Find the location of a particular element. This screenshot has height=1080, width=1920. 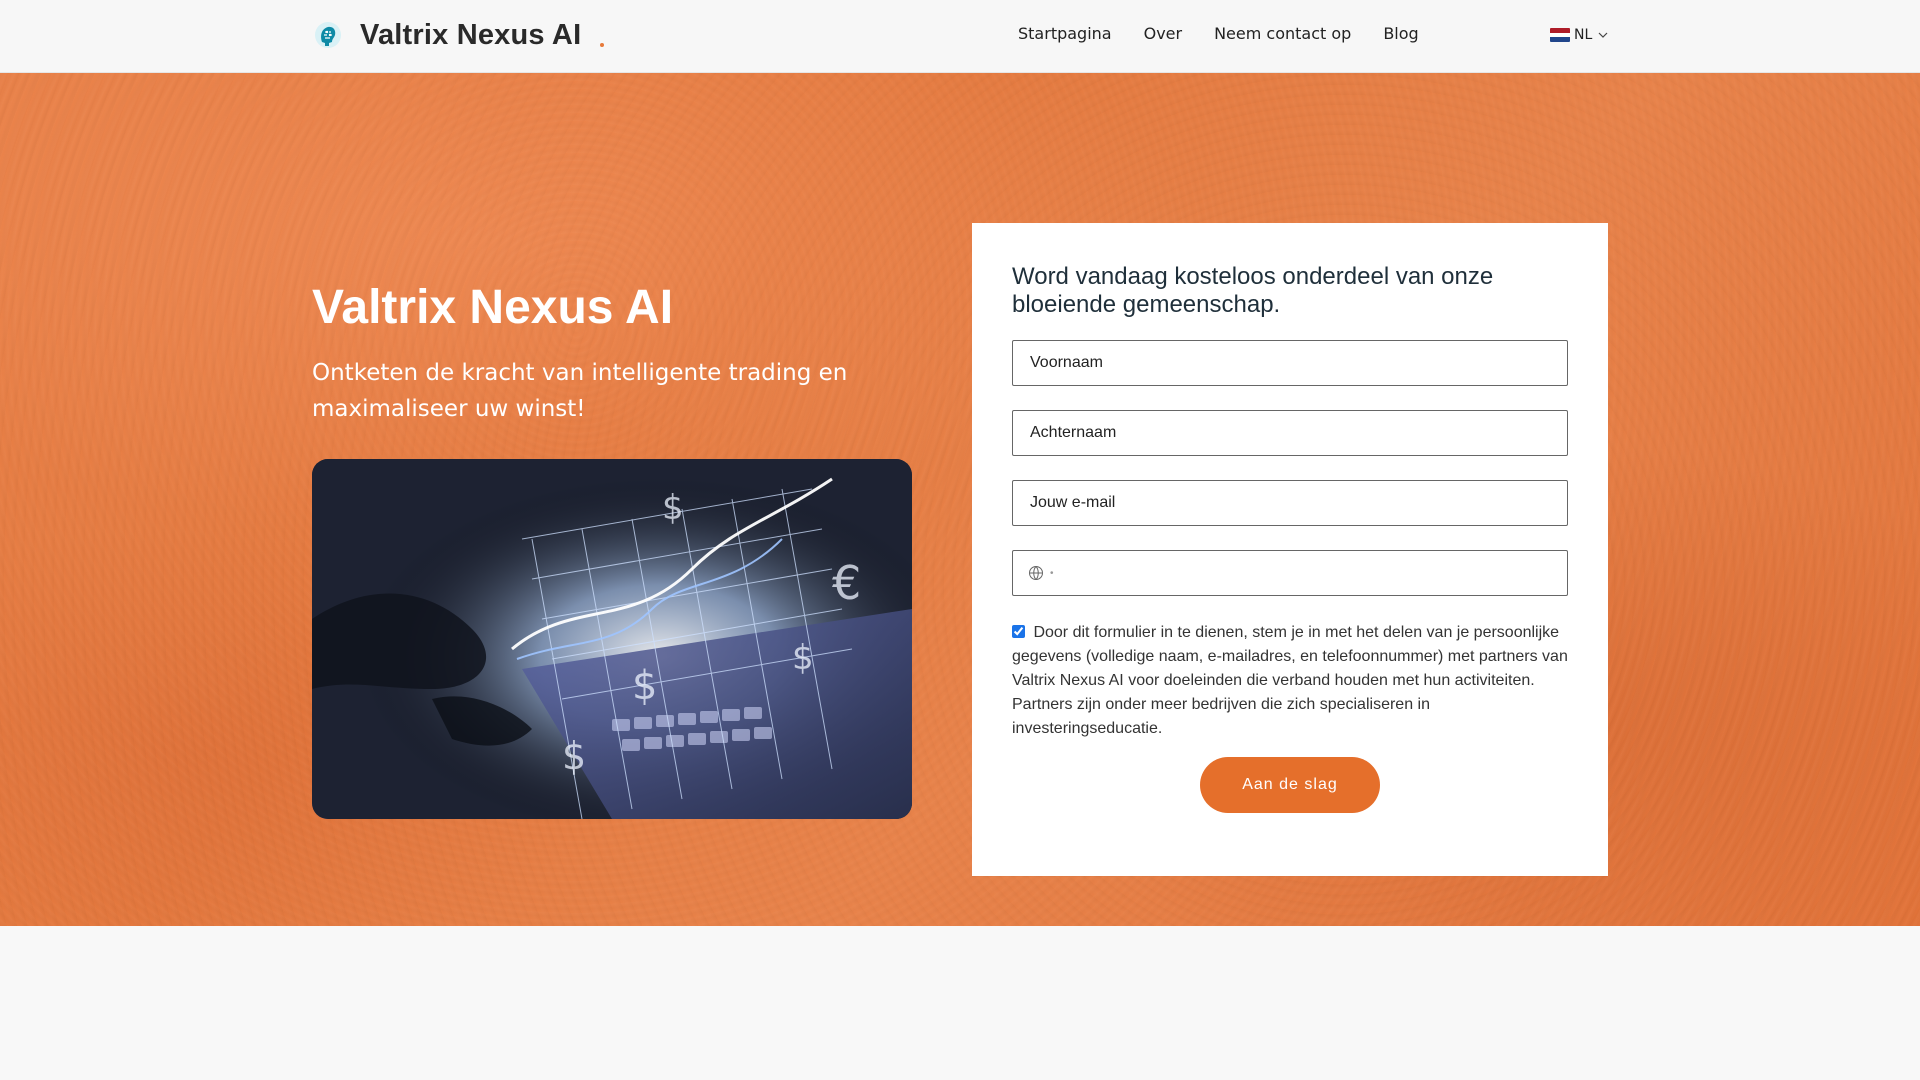

consent-checkbox is located at coordinates (1018, 631).